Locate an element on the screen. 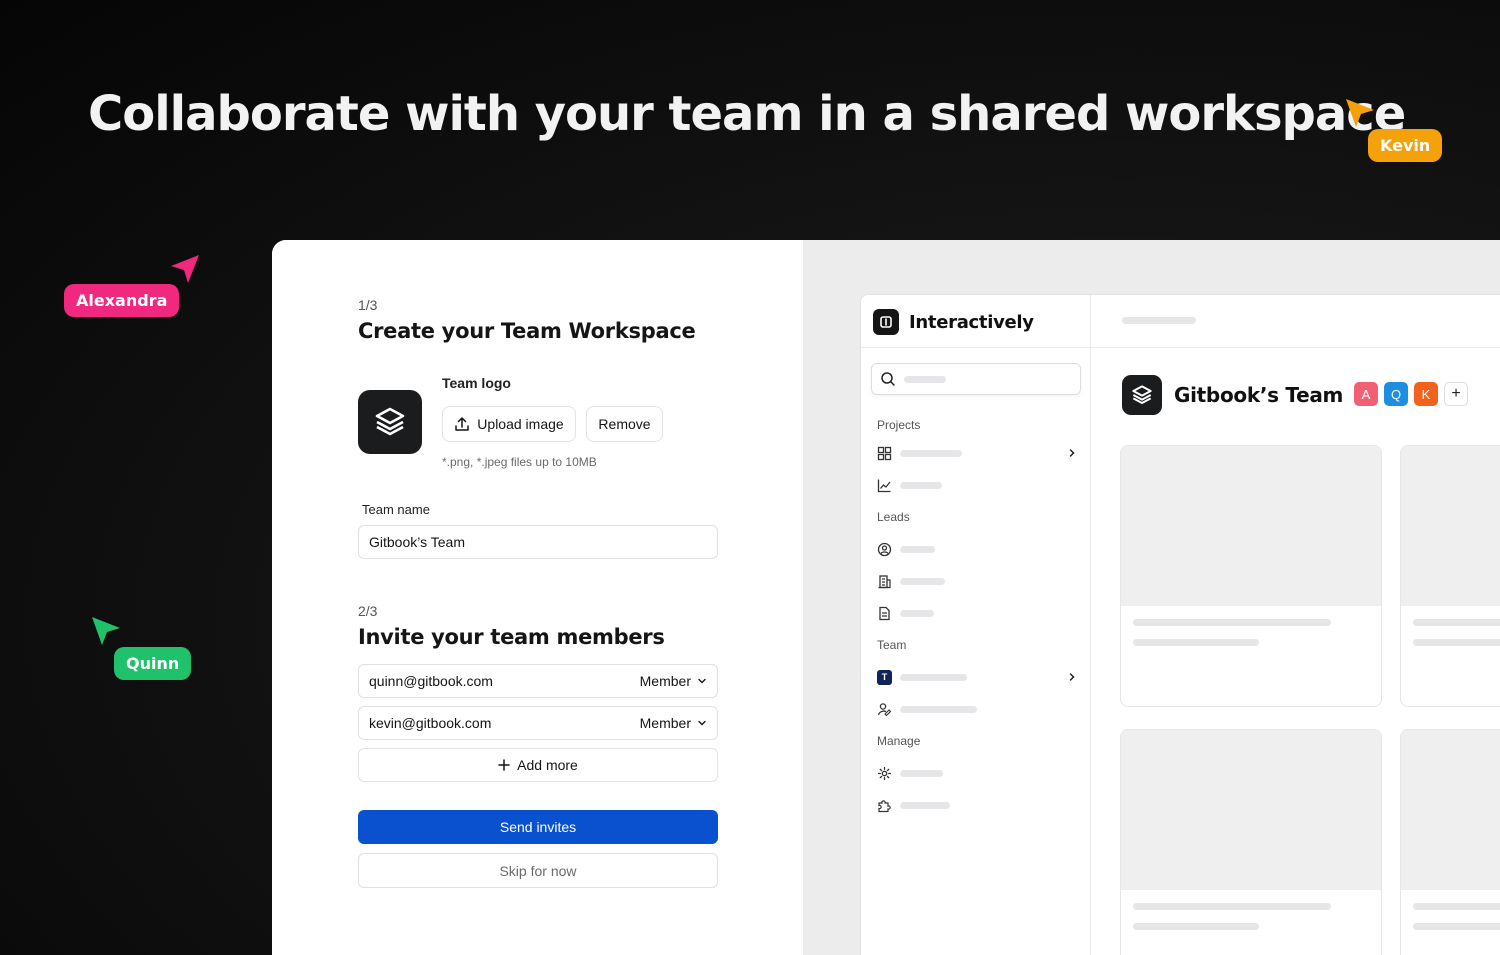 This screenshot has height=955, width=1500. plus-icon is located at coordinates (504, 765).